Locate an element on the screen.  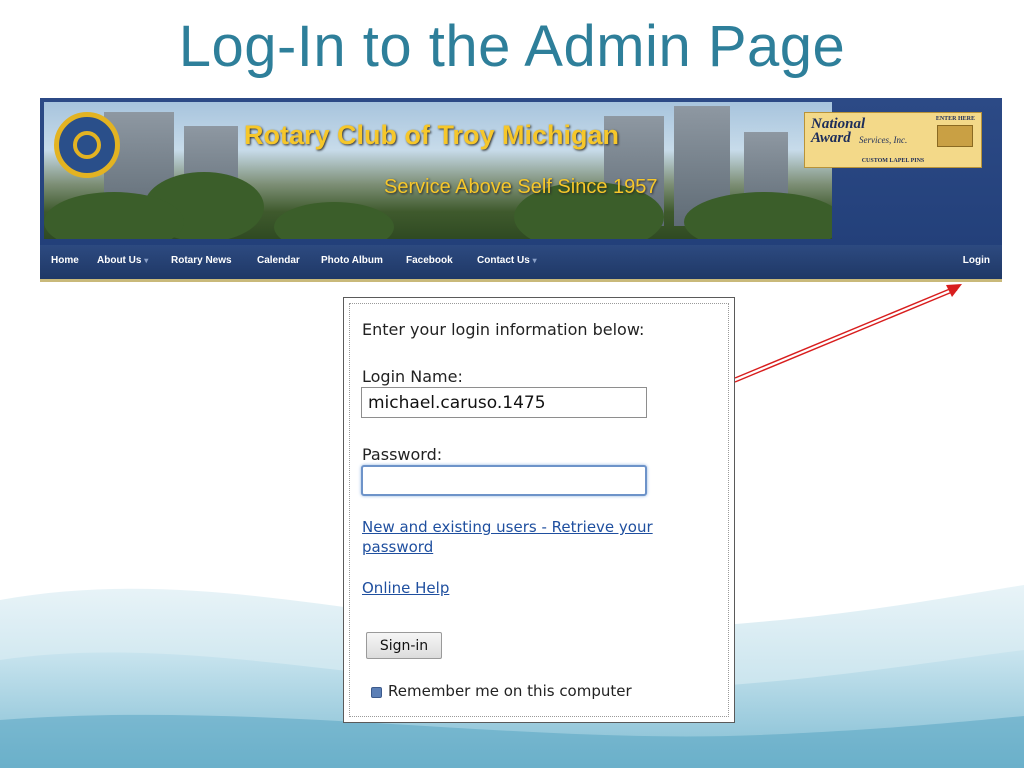
nav-login: Login is located at coordinates (976, 260).